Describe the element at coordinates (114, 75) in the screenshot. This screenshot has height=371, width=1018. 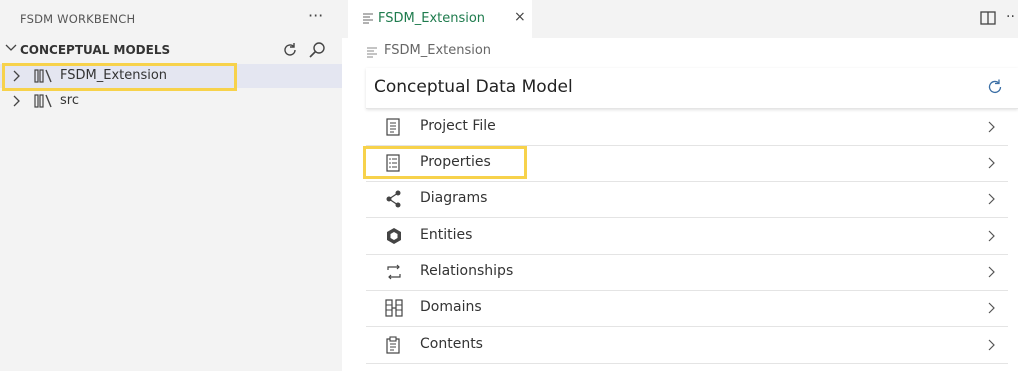
I see `tree-item-label: FSDM_Extension` at that location.